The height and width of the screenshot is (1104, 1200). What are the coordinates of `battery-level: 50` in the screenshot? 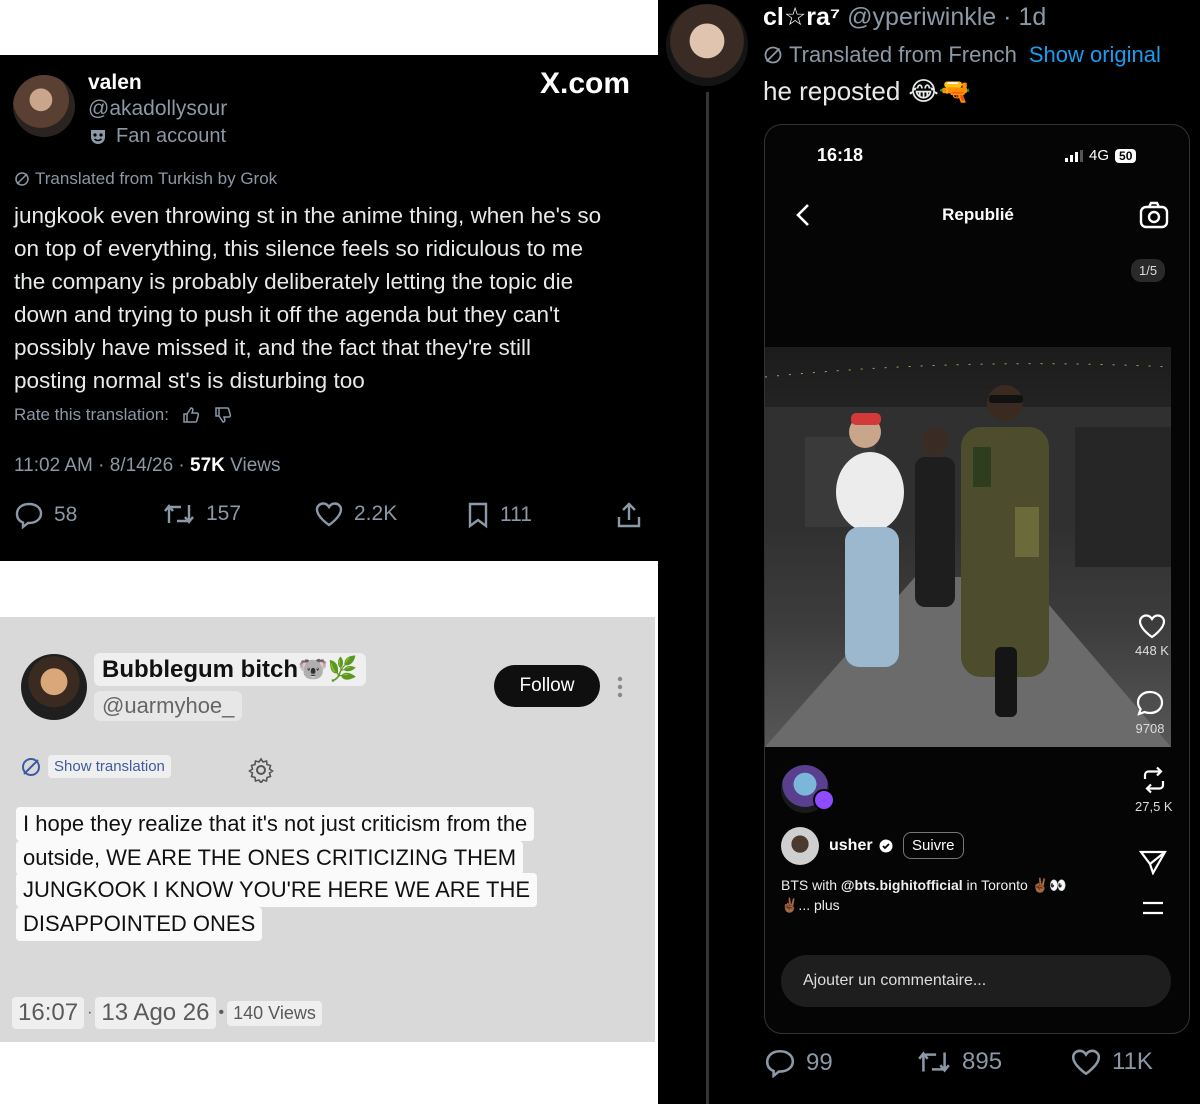 It's located at (1126, 155).